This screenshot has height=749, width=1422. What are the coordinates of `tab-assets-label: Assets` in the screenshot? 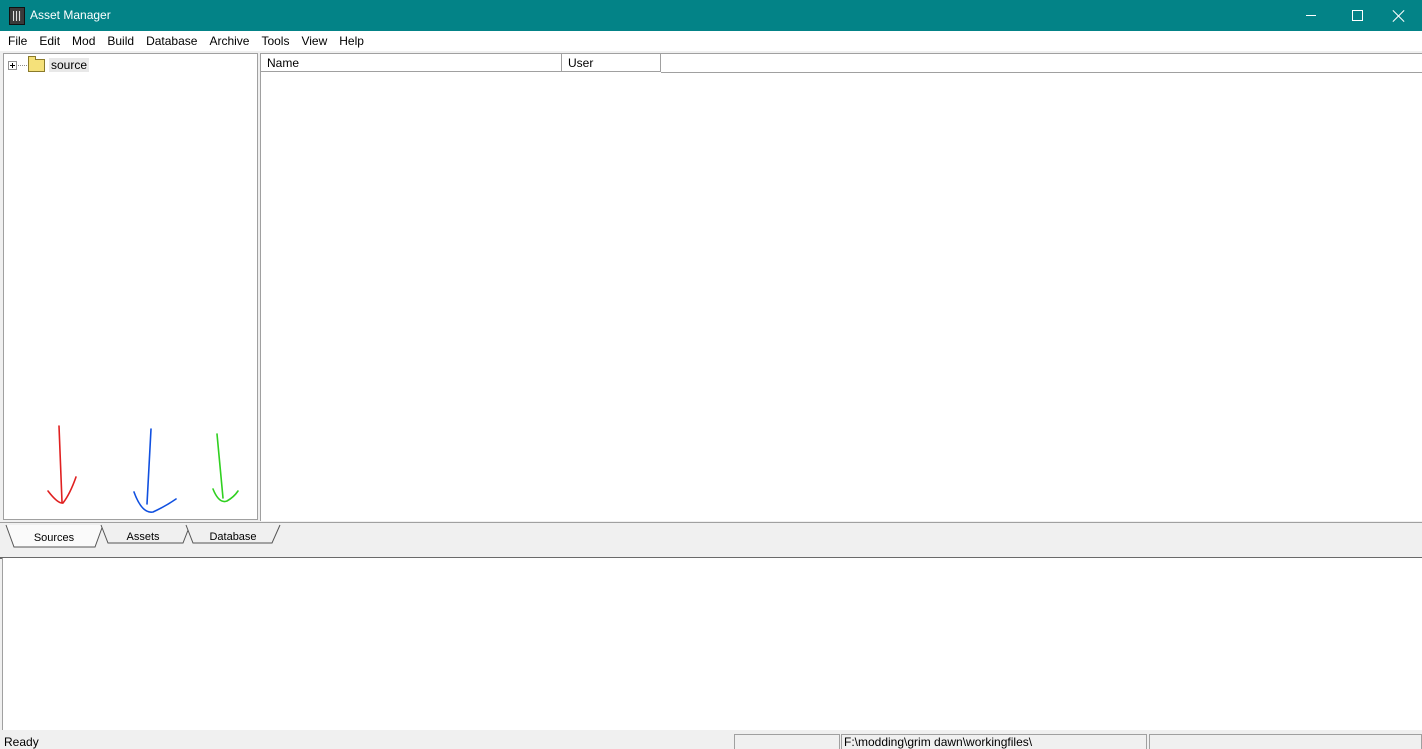 It's located at (143, 537).